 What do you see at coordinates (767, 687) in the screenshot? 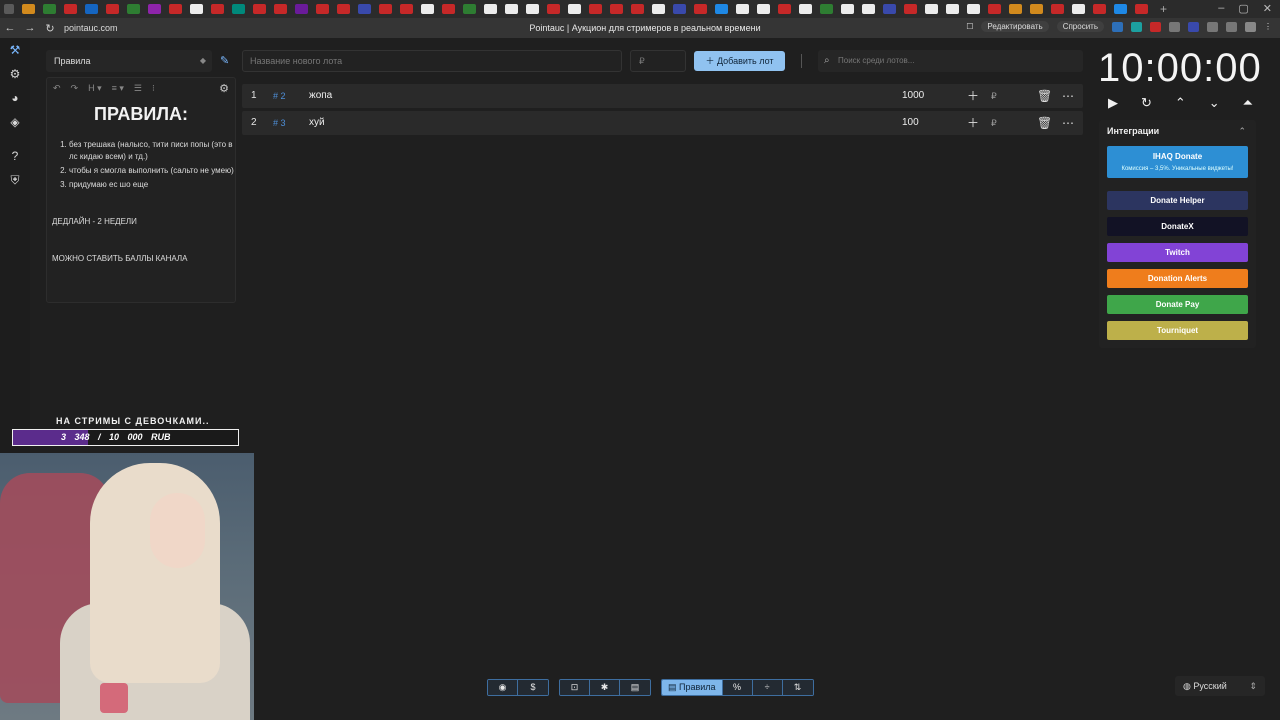
I see `split-icon: ÷` at bounding box center [767, 687].